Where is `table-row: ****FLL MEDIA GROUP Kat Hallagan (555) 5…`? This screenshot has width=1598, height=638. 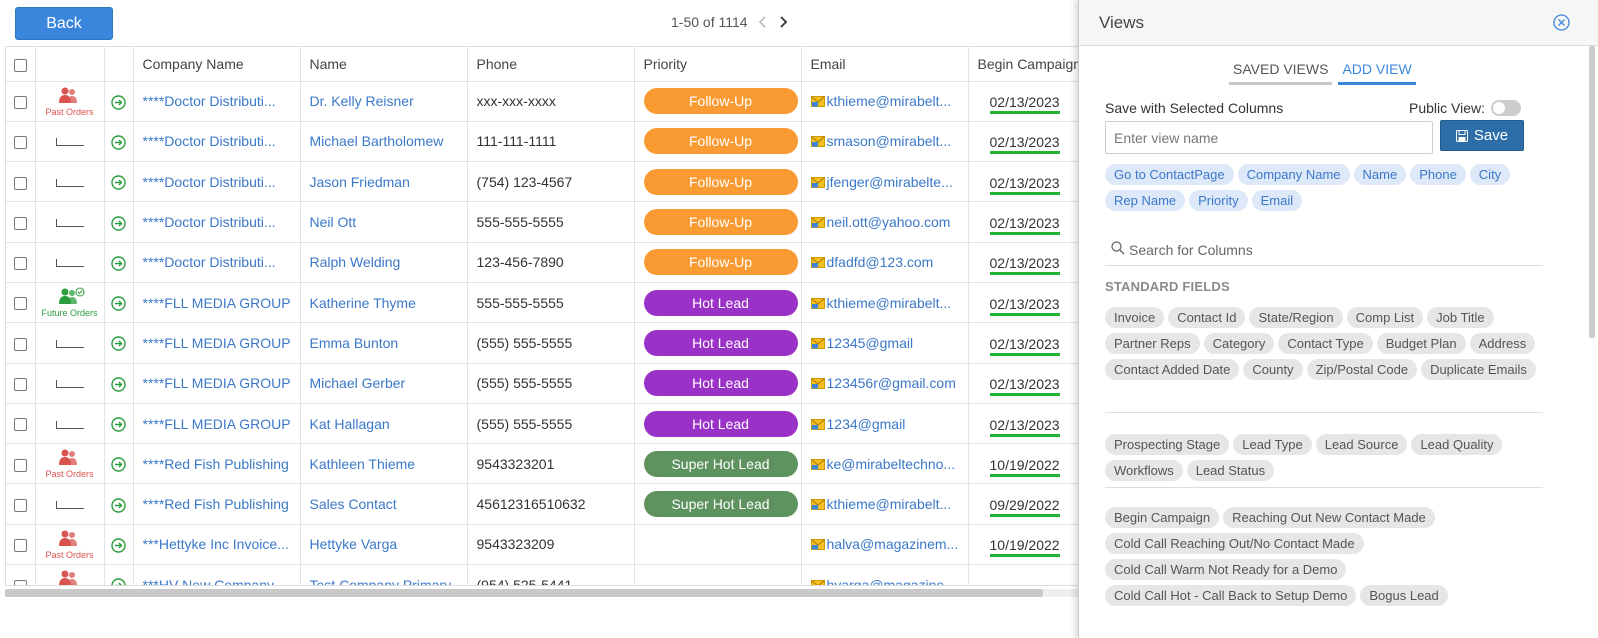 table-row: ****FLL MEDIA GROUP Kat Hallagan (555) 5… is located at coordinates (552, 424).